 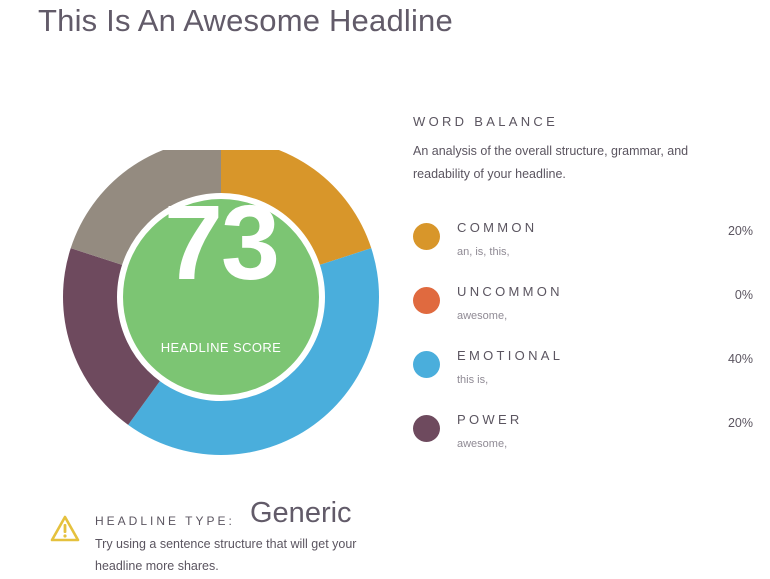 What do you see at coordinates (497, 227) in the screenshot?
I see `category-name: COMMON` at bounding box center [497, 227].